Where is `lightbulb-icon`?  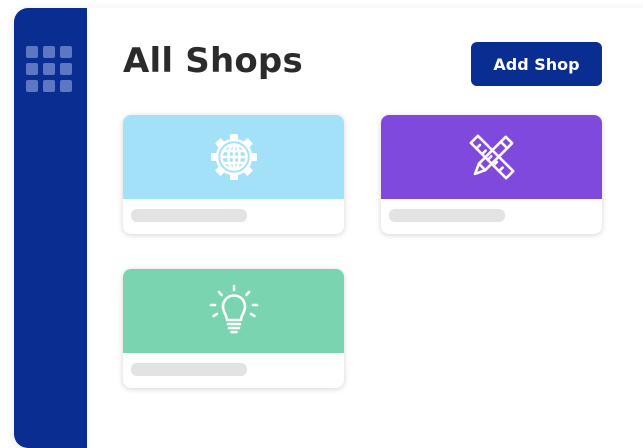
lightbulb-icon is located at coordinates (233, 309).